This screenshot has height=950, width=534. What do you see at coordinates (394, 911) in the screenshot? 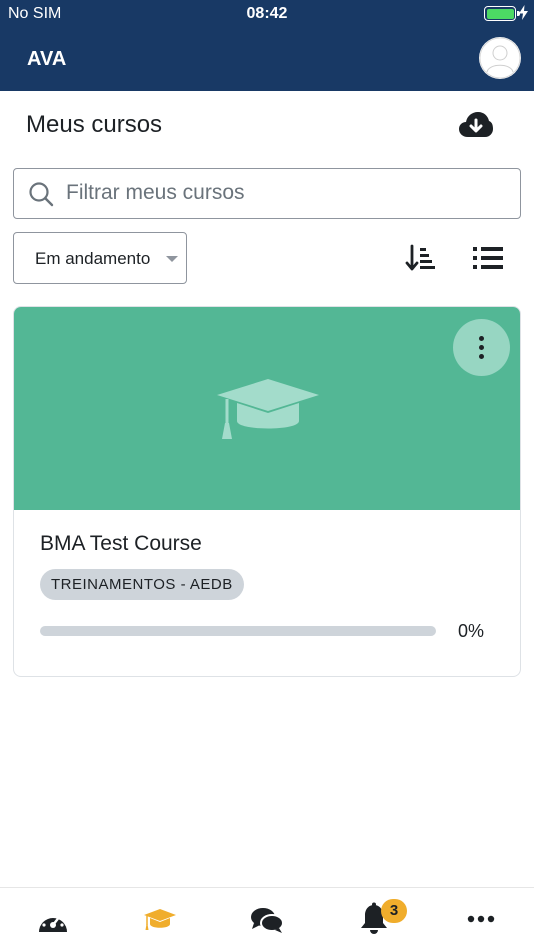
I see `notification-count-badge: 3` at bounding box center [394, 911].